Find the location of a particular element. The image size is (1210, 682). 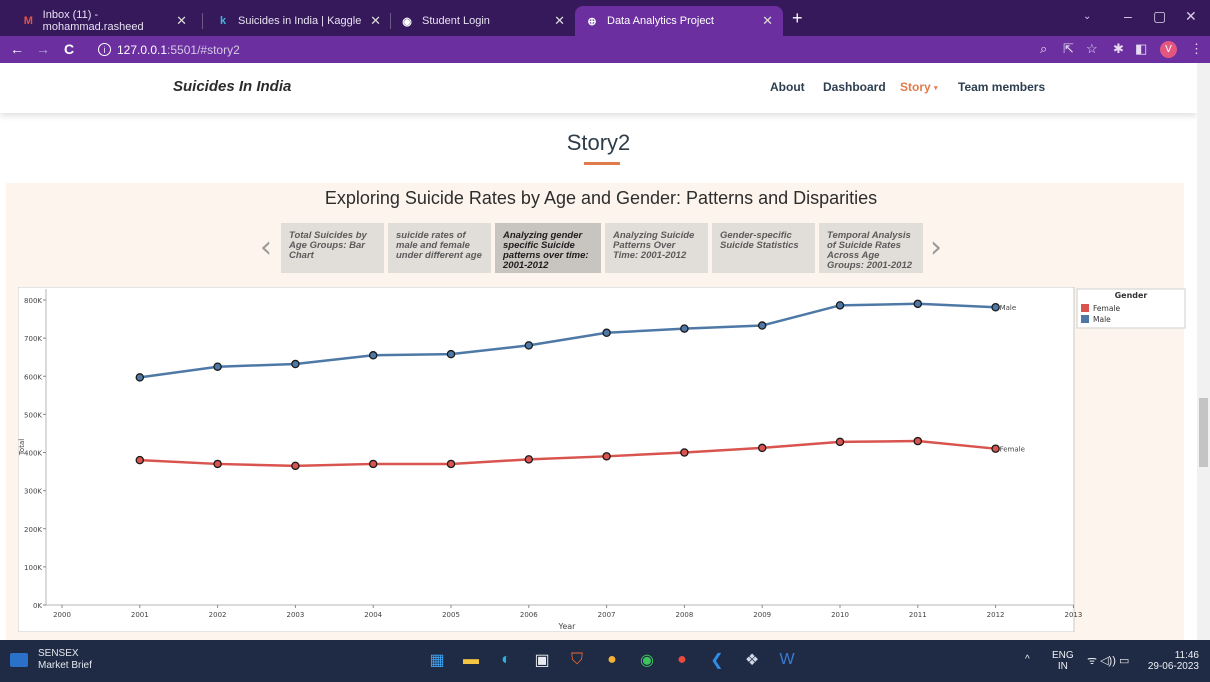

kaggle-icon: k is located at coordinates (223, 21).